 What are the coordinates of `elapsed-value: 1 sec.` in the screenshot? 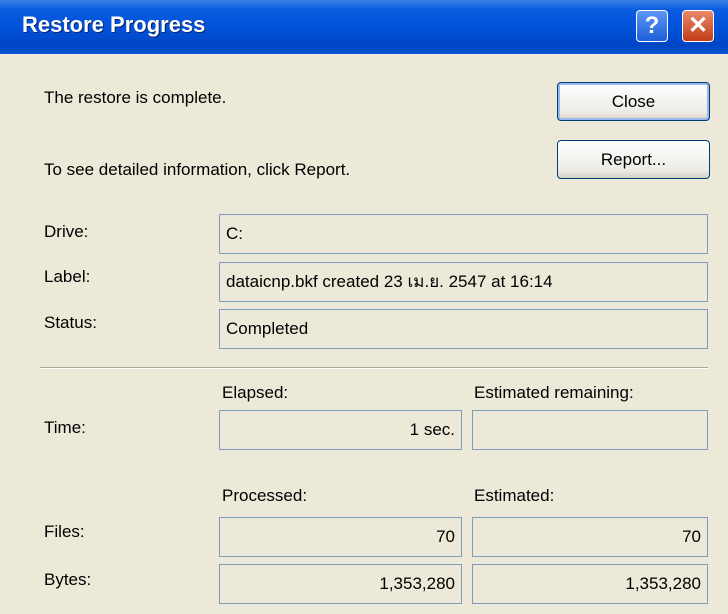 It's located at (340, 430).